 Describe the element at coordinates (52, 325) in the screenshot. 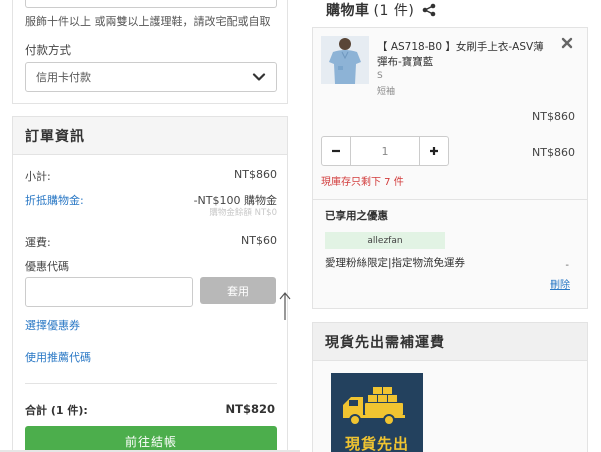

I see `choose-coupon-link: 選擇優惠券` at that location.